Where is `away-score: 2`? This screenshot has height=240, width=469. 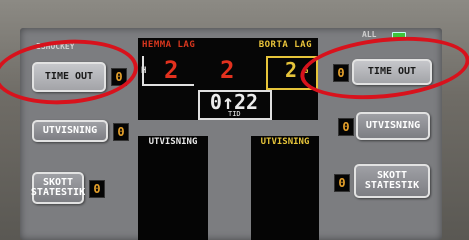
away-score: 2 is located at coordinates (291, 70).